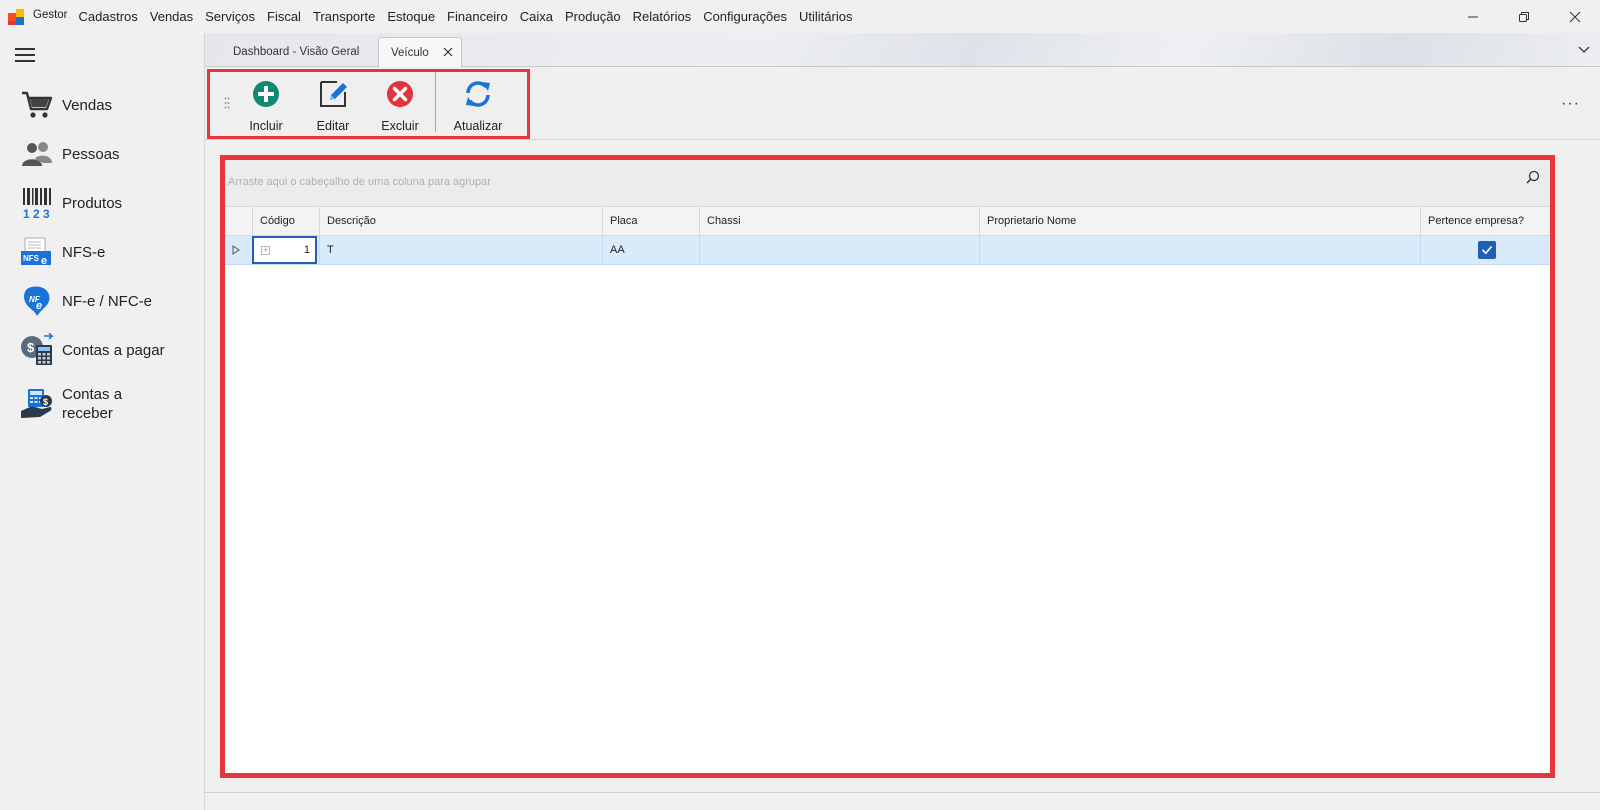 The height and width of the screenshot is (810, 1600). Describe the element at coordinates (333, 94) in the screenshot. I see `edit-icon` at that location.